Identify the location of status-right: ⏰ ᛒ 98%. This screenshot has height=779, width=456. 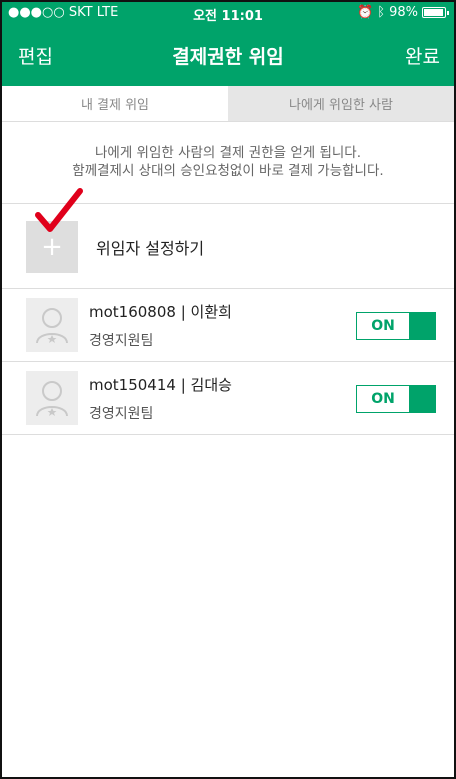
(403, 12).